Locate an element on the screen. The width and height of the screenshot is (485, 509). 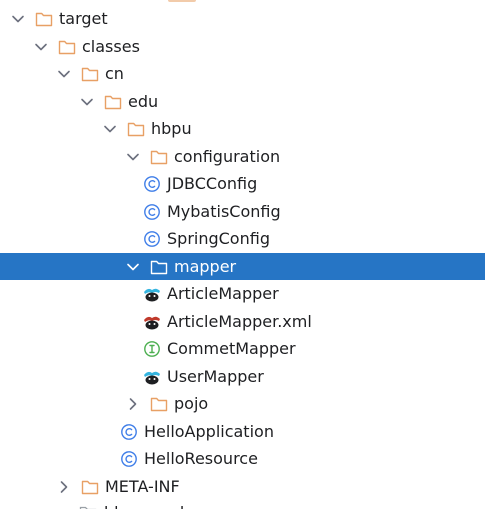
tree-item-label: MybatisConfig is located at coordinates (224, 211).